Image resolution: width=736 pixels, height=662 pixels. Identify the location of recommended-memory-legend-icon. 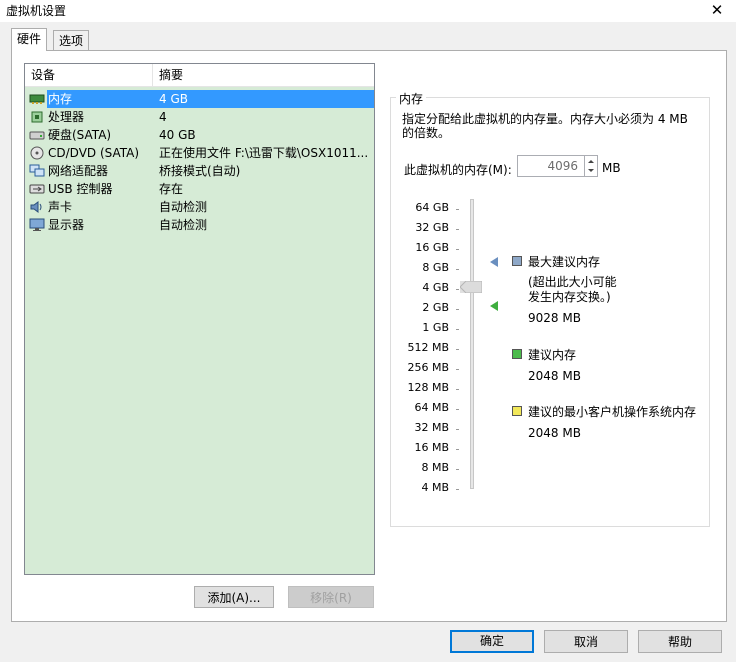
(517, 354).